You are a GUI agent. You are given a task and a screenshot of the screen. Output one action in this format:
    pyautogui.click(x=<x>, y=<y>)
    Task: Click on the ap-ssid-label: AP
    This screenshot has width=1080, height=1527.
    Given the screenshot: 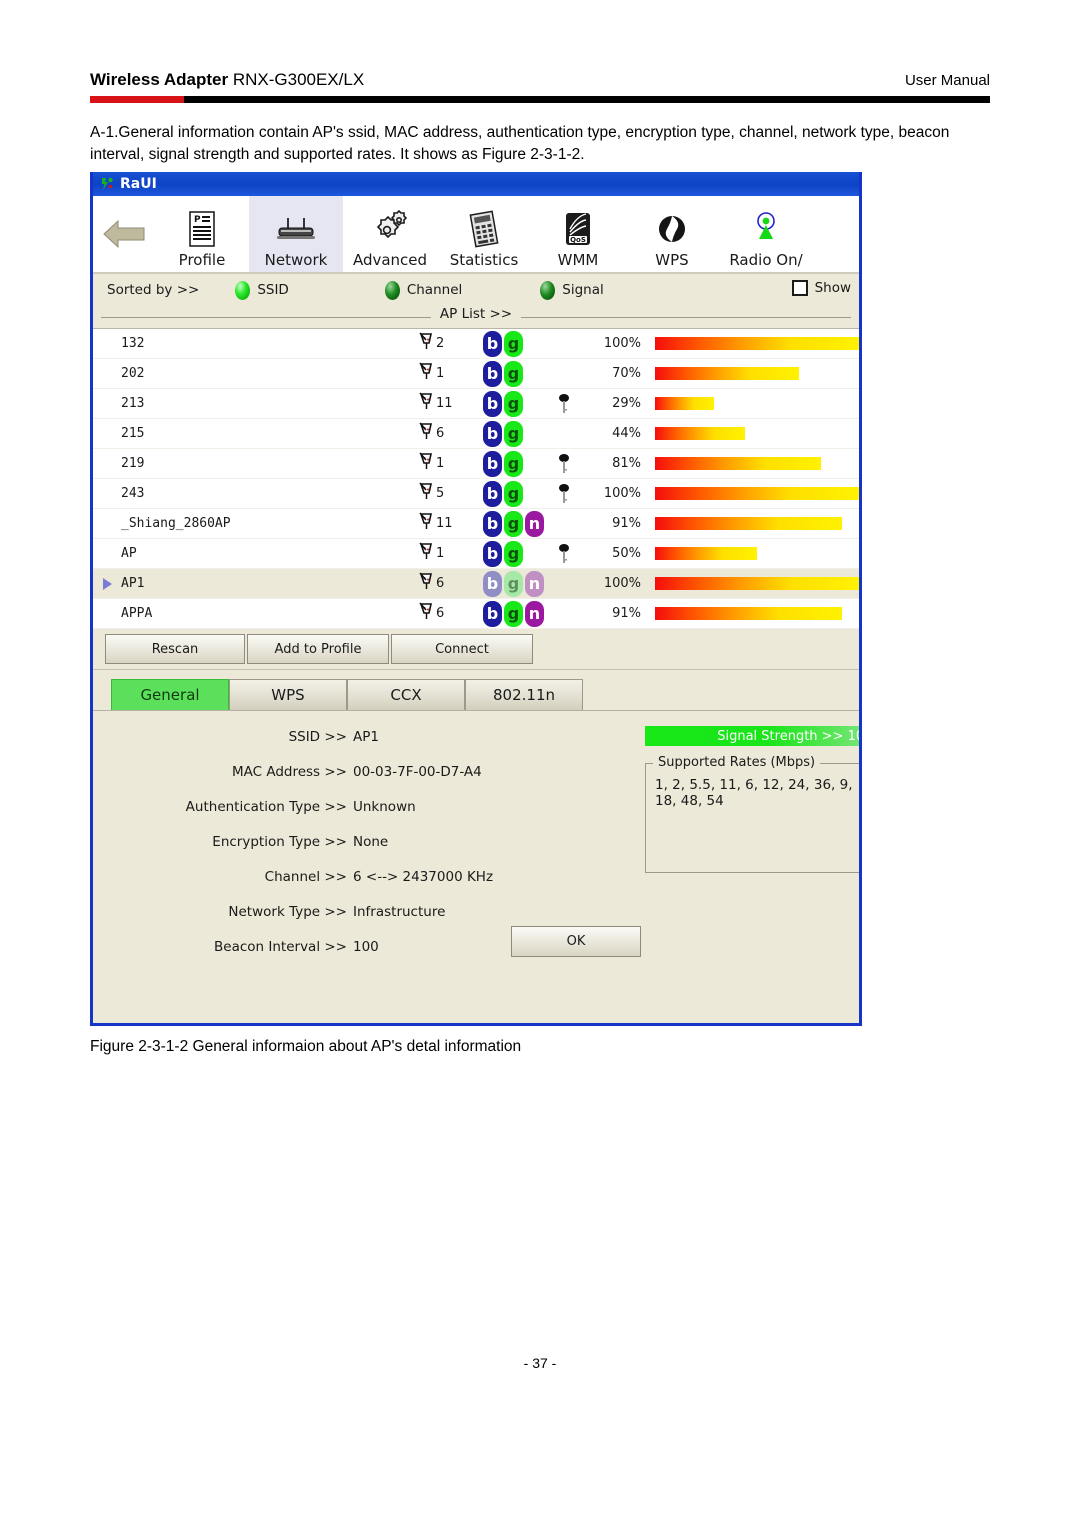 What is the action you would take?
    pyautogui.click(x=129, y=553)
    